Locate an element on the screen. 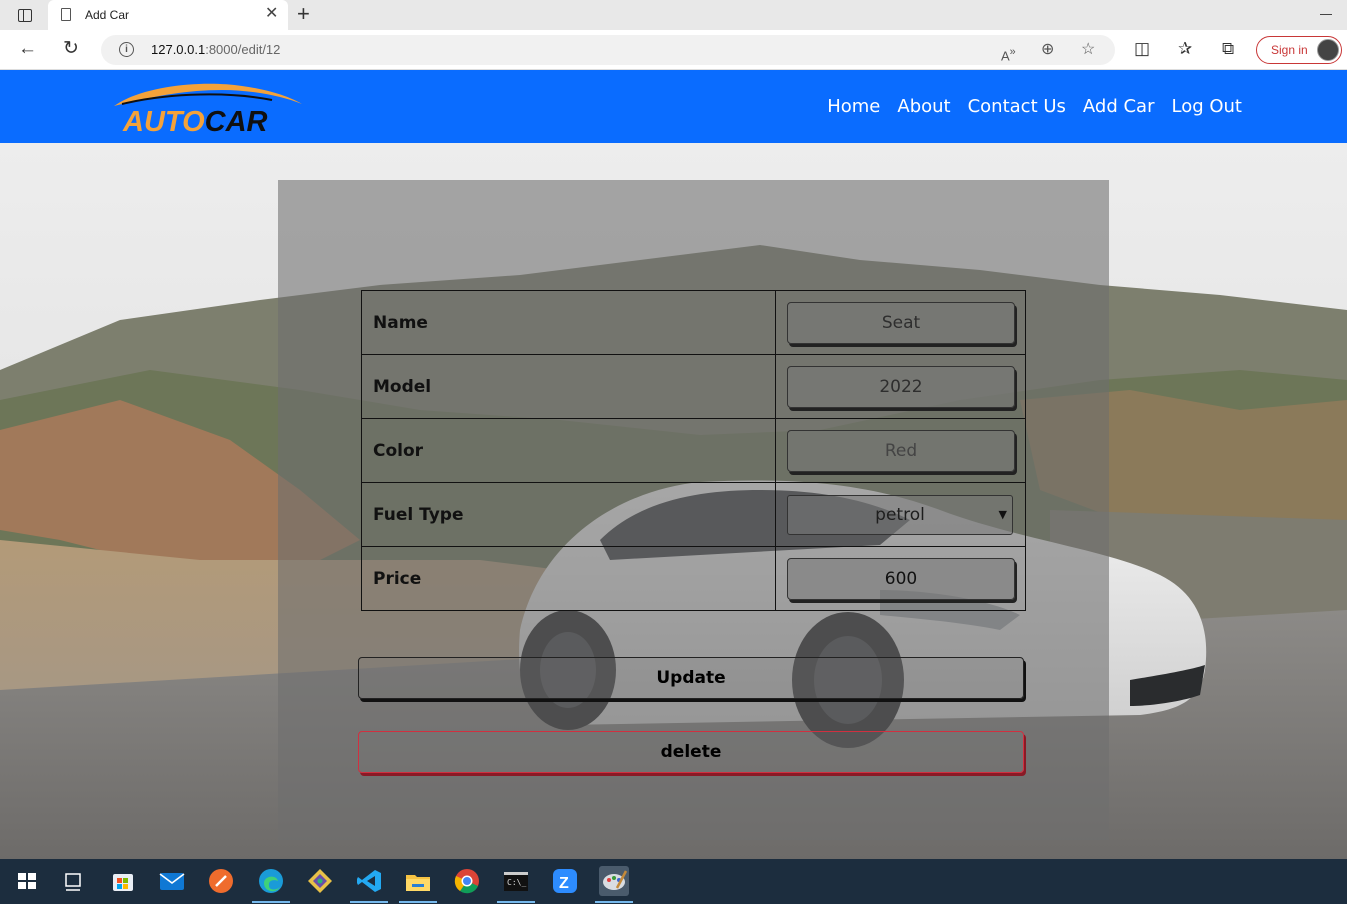 The width and height of the screenshot is (1347, 904). collections-icon: ⧉ is located at coordinates (1228, 49).